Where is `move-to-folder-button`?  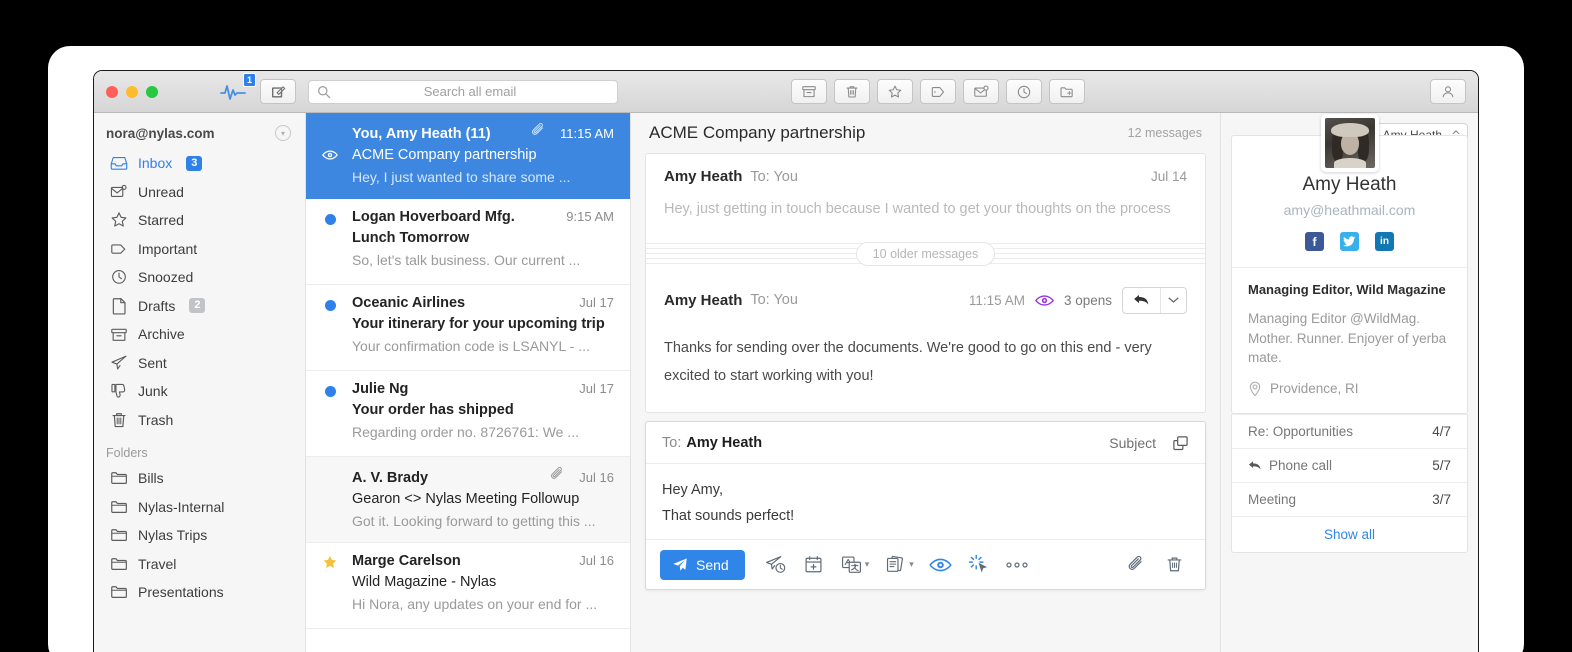 move-to-folder-button is located at coordinates (1066, 91).